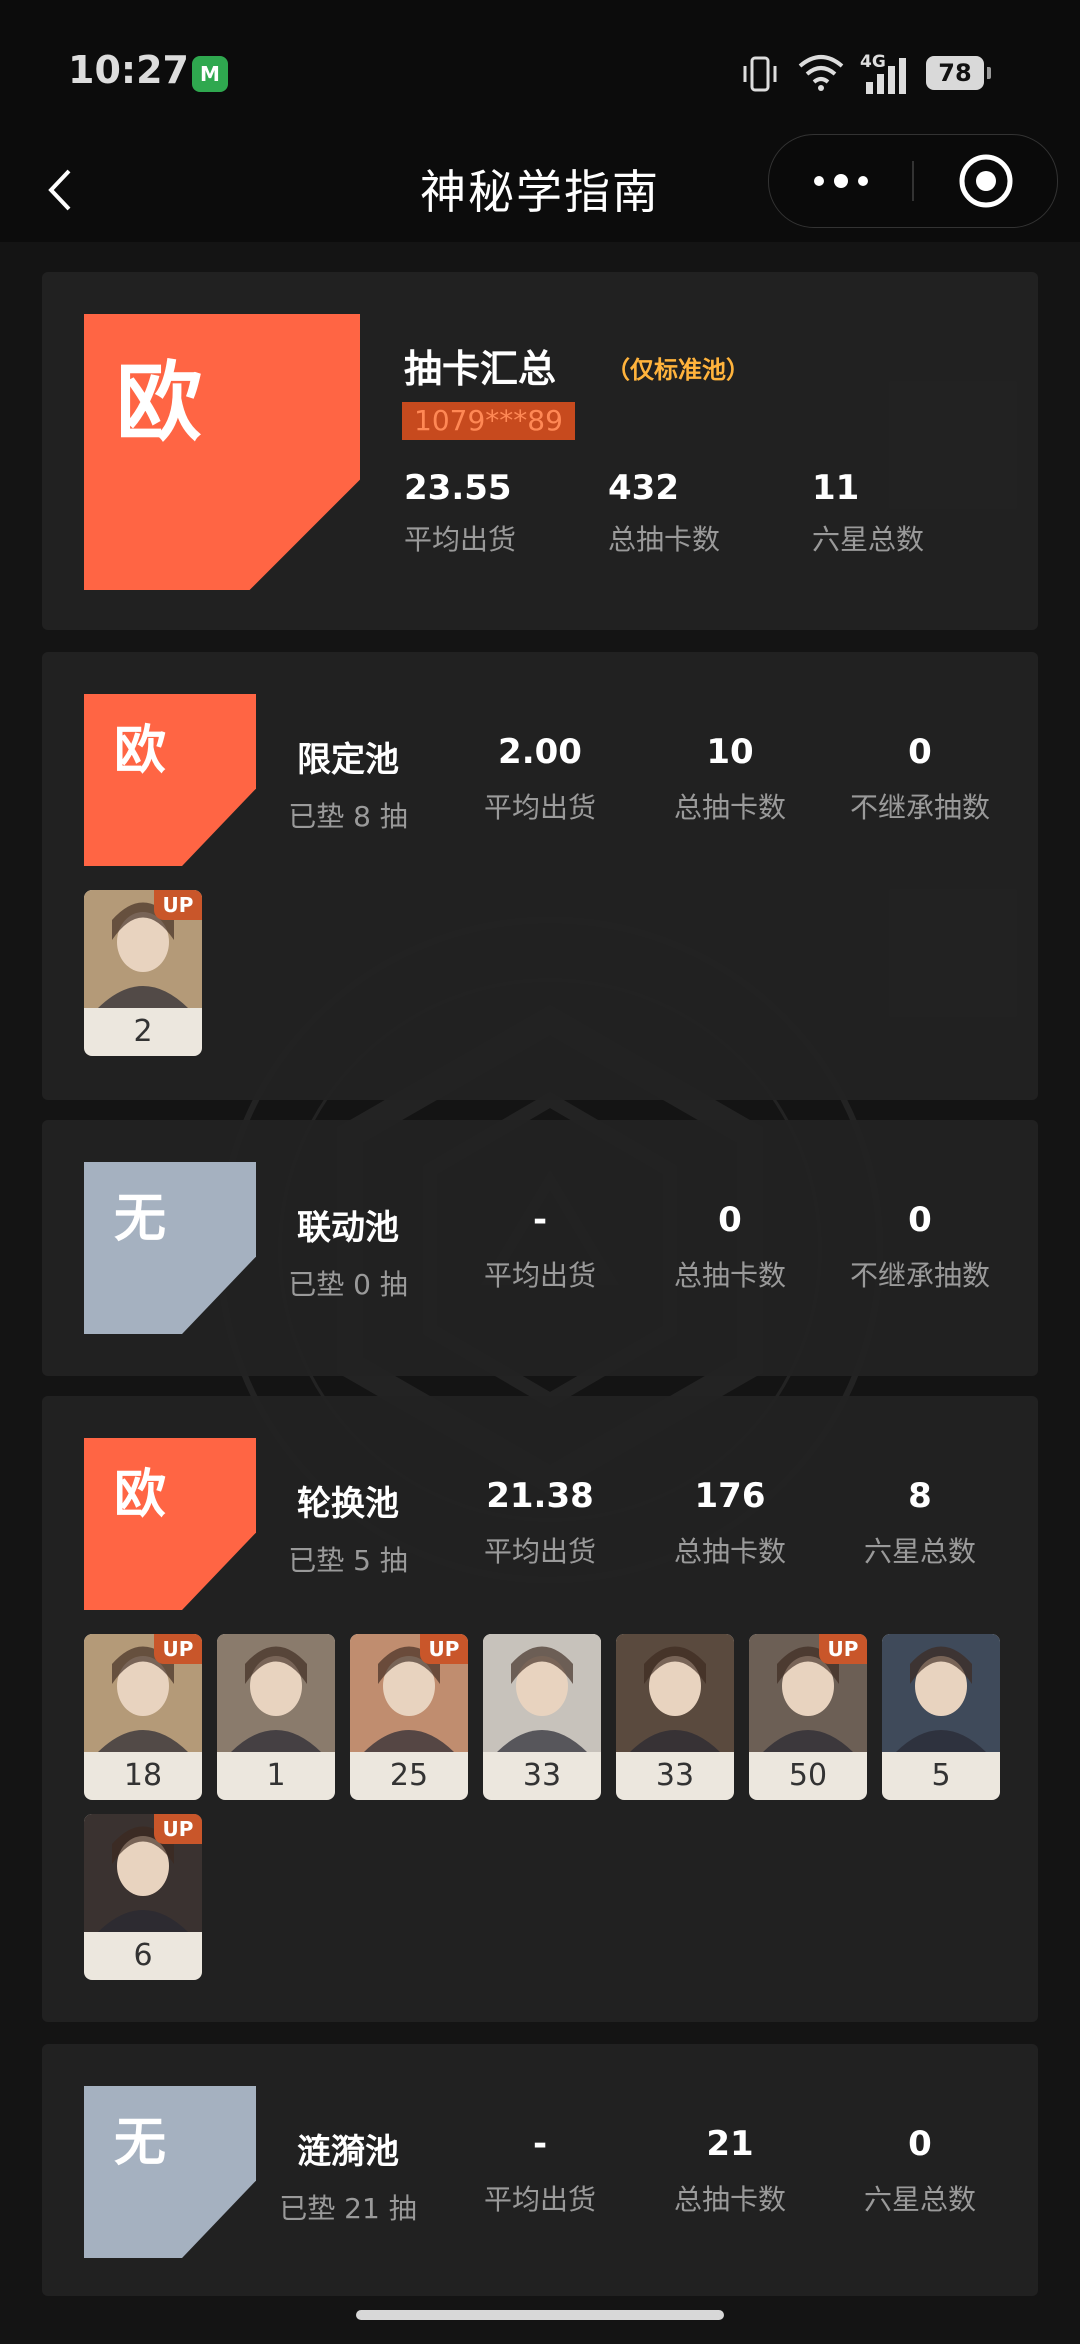  I want to click on character-card: UP 25, so click(409, 1717).